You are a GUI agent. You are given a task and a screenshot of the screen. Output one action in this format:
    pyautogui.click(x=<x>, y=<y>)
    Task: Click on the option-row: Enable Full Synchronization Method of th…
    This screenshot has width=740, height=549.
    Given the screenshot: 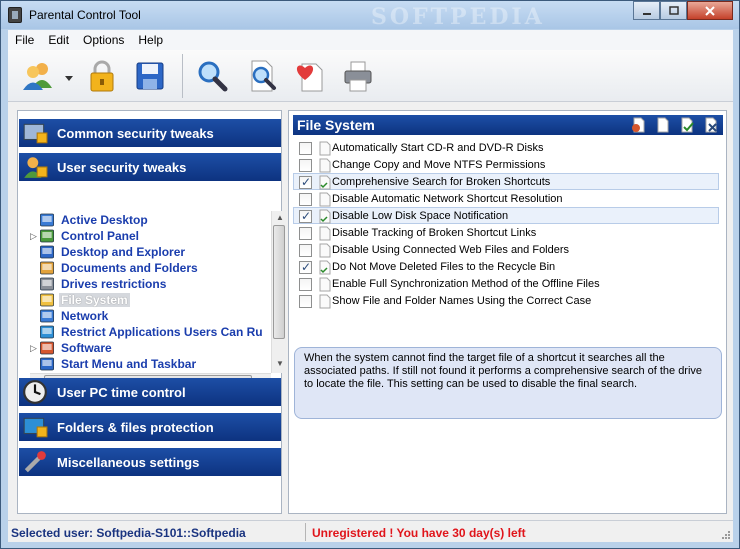 What is the action you would take?
    pyautogui.click(x=506, y=283)
    